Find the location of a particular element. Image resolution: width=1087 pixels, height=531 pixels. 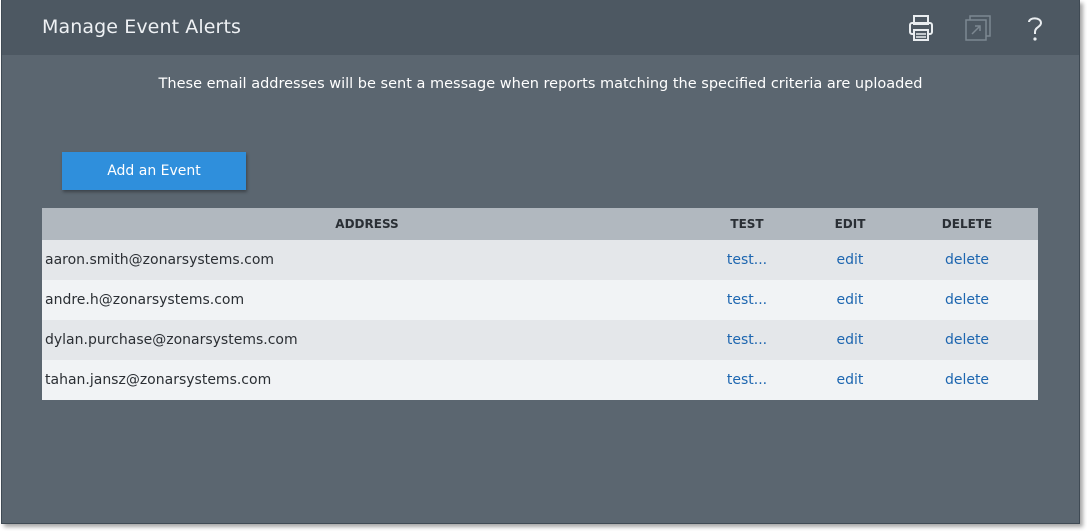

title-bar: Manage Event Alerts is located at coordinates (540, 27).